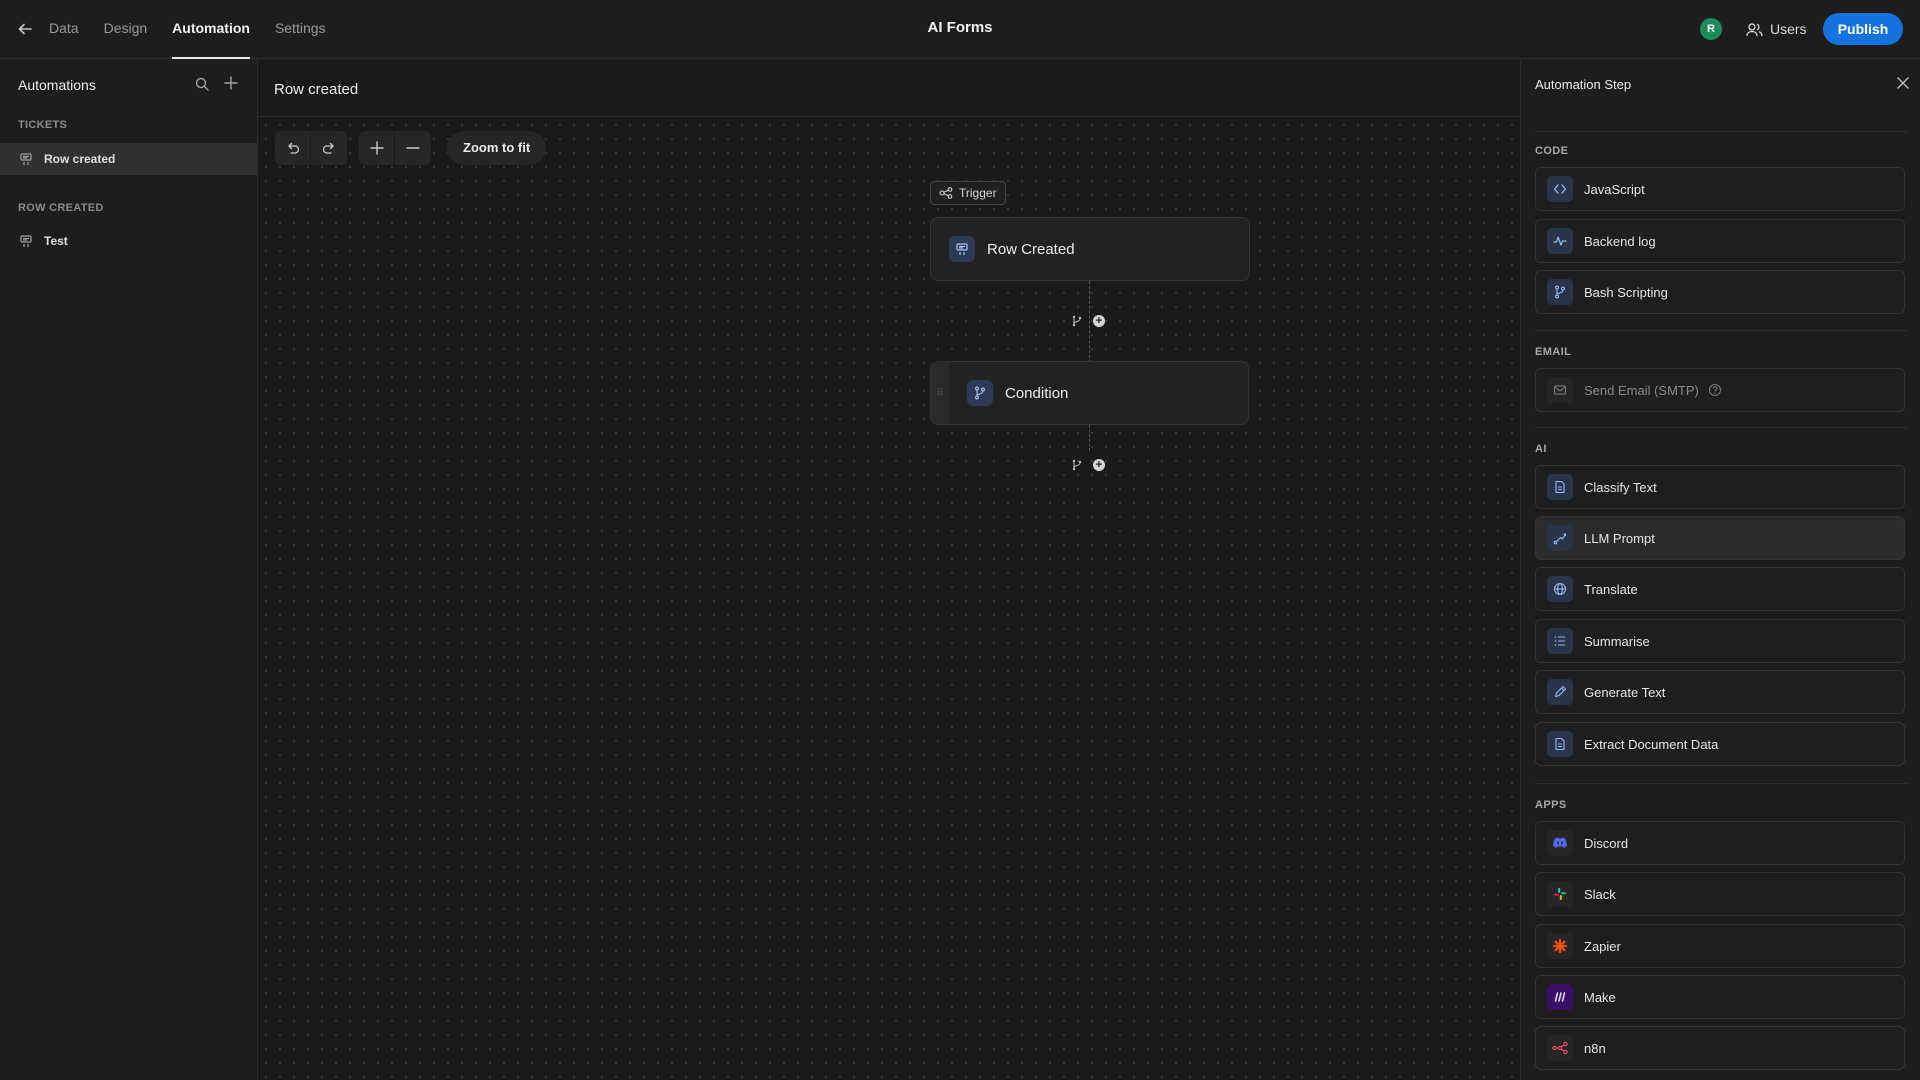 This screenshot has width=1920, height=1080. What do you see at coordinates (1720, 843) in the screenshot?
I see `step-option-discord: Discord` at bounding box center [1720, 843].